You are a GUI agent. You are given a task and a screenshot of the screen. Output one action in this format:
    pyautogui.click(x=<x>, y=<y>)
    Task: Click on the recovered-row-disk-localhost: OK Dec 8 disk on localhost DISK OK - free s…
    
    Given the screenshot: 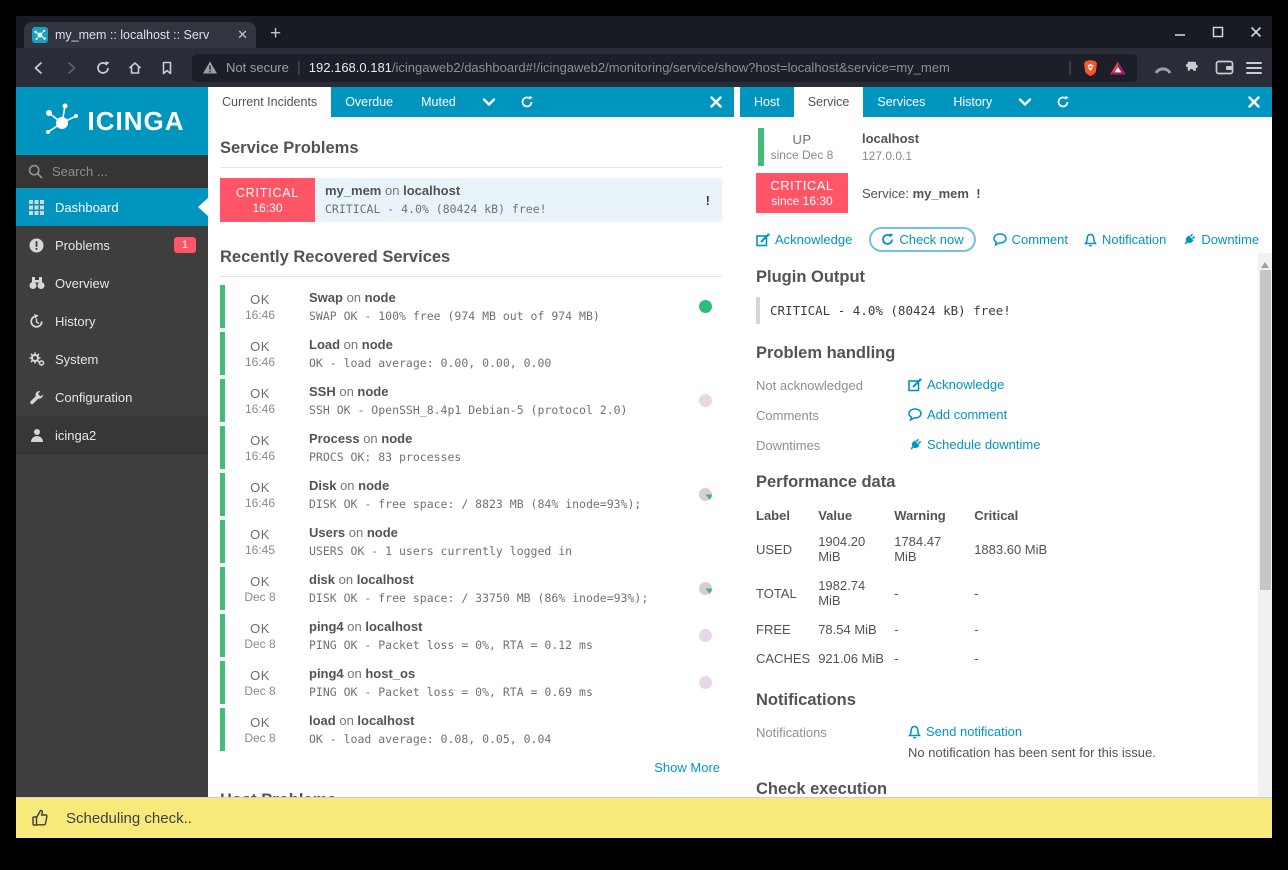 What is the action you would take?
    pyautogui.click(x=471, y=588)
    